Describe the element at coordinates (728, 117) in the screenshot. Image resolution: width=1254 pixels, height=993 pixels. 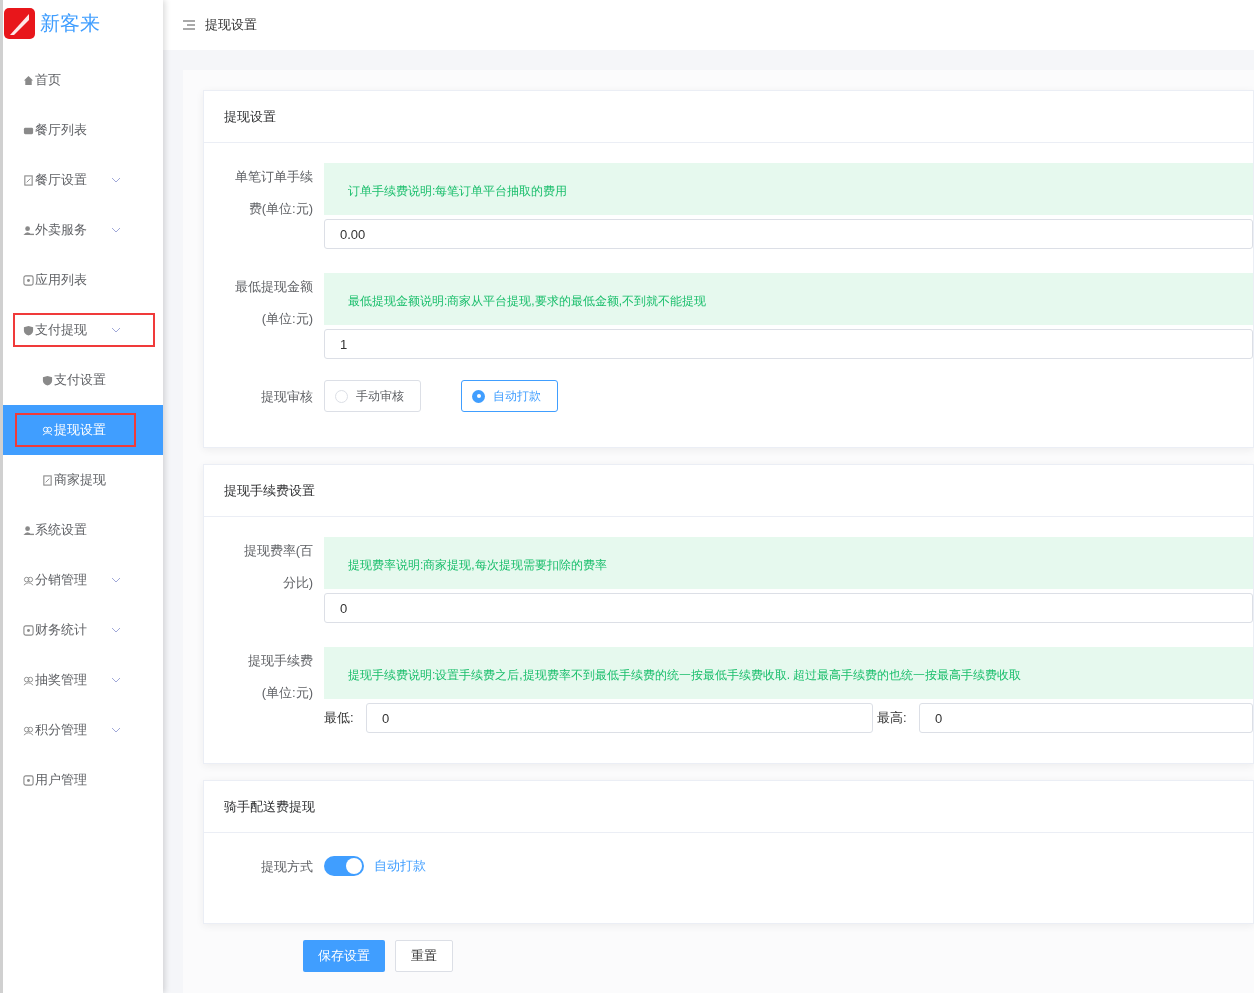
I see `card-title: 提现设置` at that location.